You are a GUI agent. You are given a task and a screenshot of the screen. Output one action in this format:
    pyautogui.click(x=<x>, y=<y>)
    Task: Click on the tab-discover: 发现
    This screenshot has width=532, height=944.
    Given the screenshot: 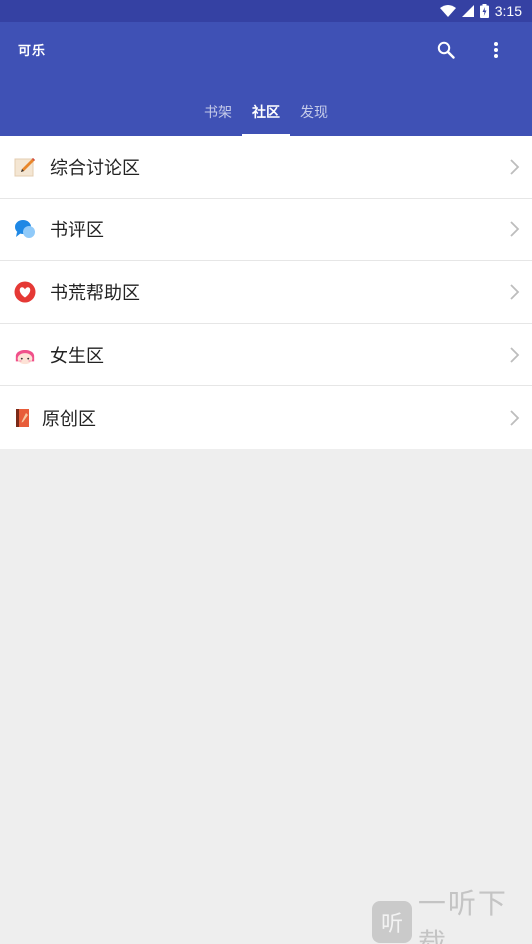 What is the action you would take?
    pyautogui.click(x=314, y=112)
    